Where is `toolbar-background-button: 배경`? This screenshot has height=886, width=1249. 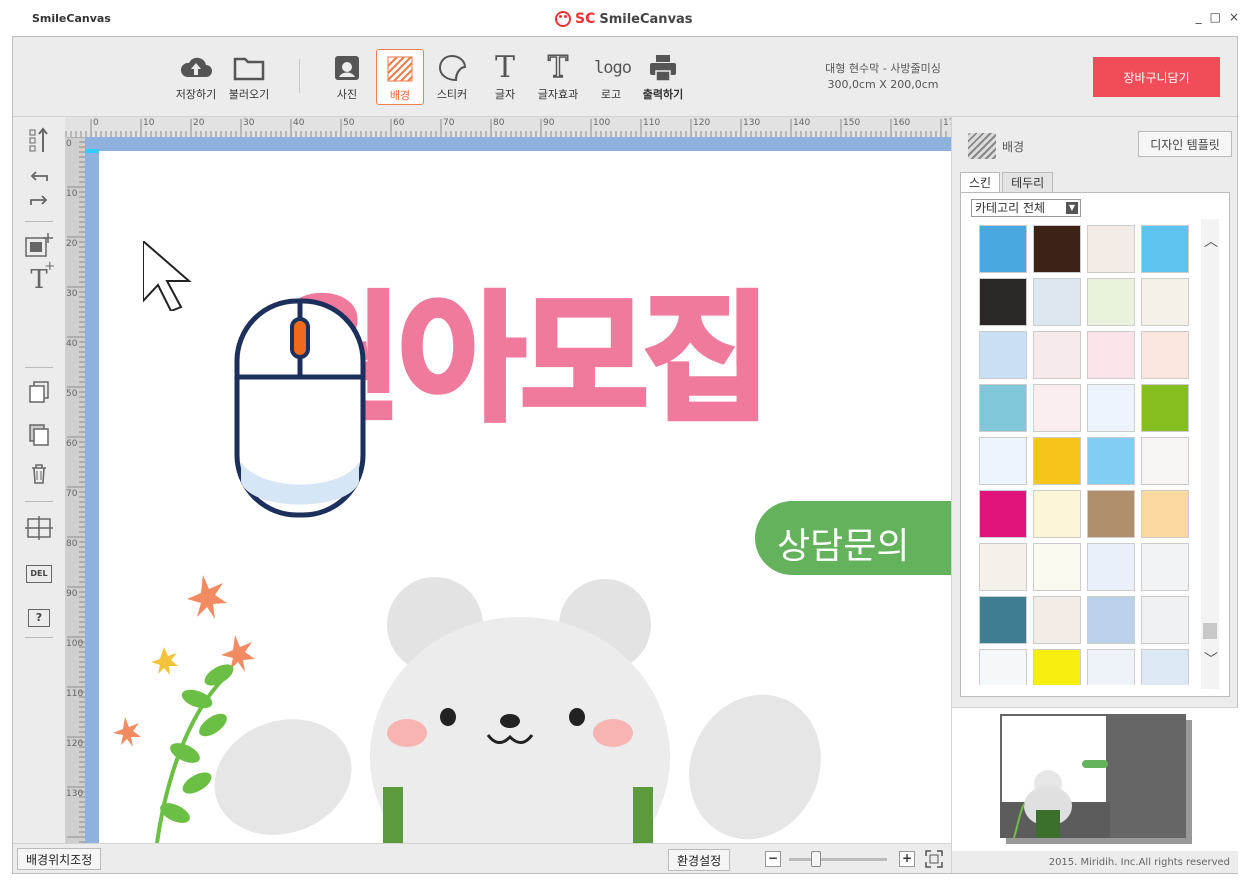 toolbar-background-button: 배경 is located at coordinates (400, 77).